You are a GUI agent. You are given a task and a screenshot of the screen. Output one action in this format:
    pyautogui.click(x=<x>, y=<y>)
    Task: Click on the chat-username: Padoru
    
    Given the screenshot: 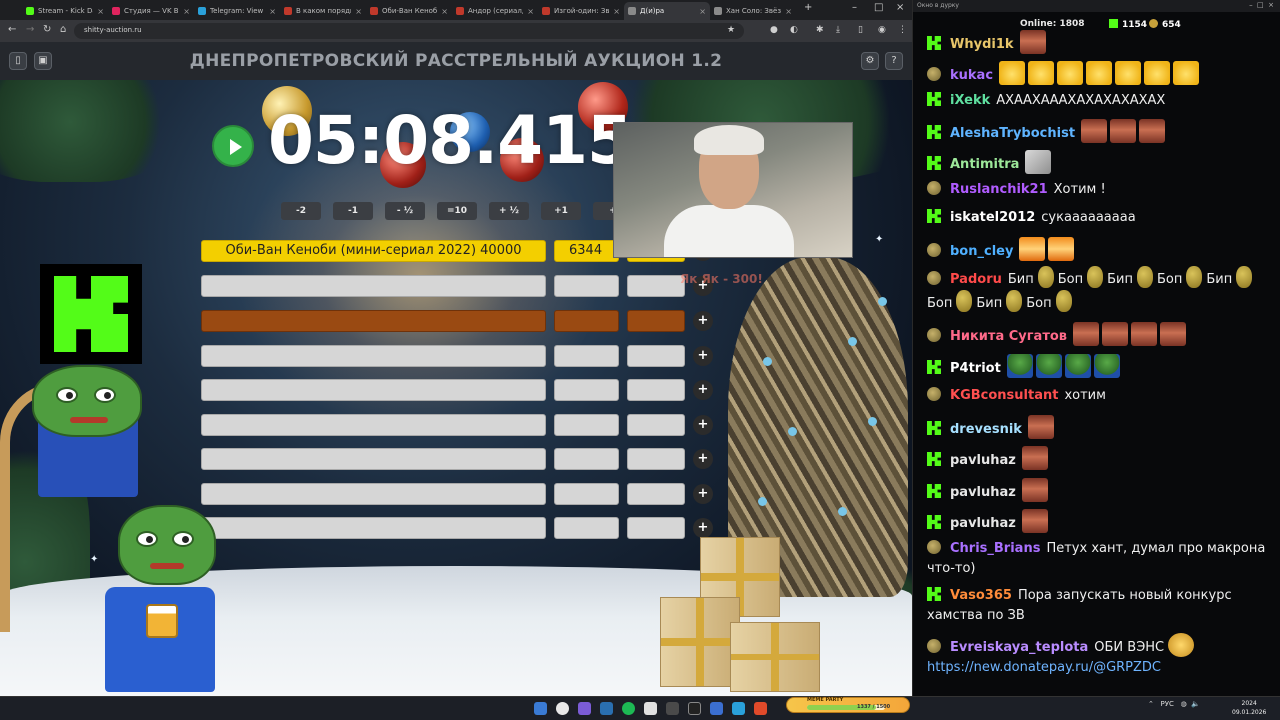 What is the action you would take?
    pyautogui.click(x=976, y=279)
    